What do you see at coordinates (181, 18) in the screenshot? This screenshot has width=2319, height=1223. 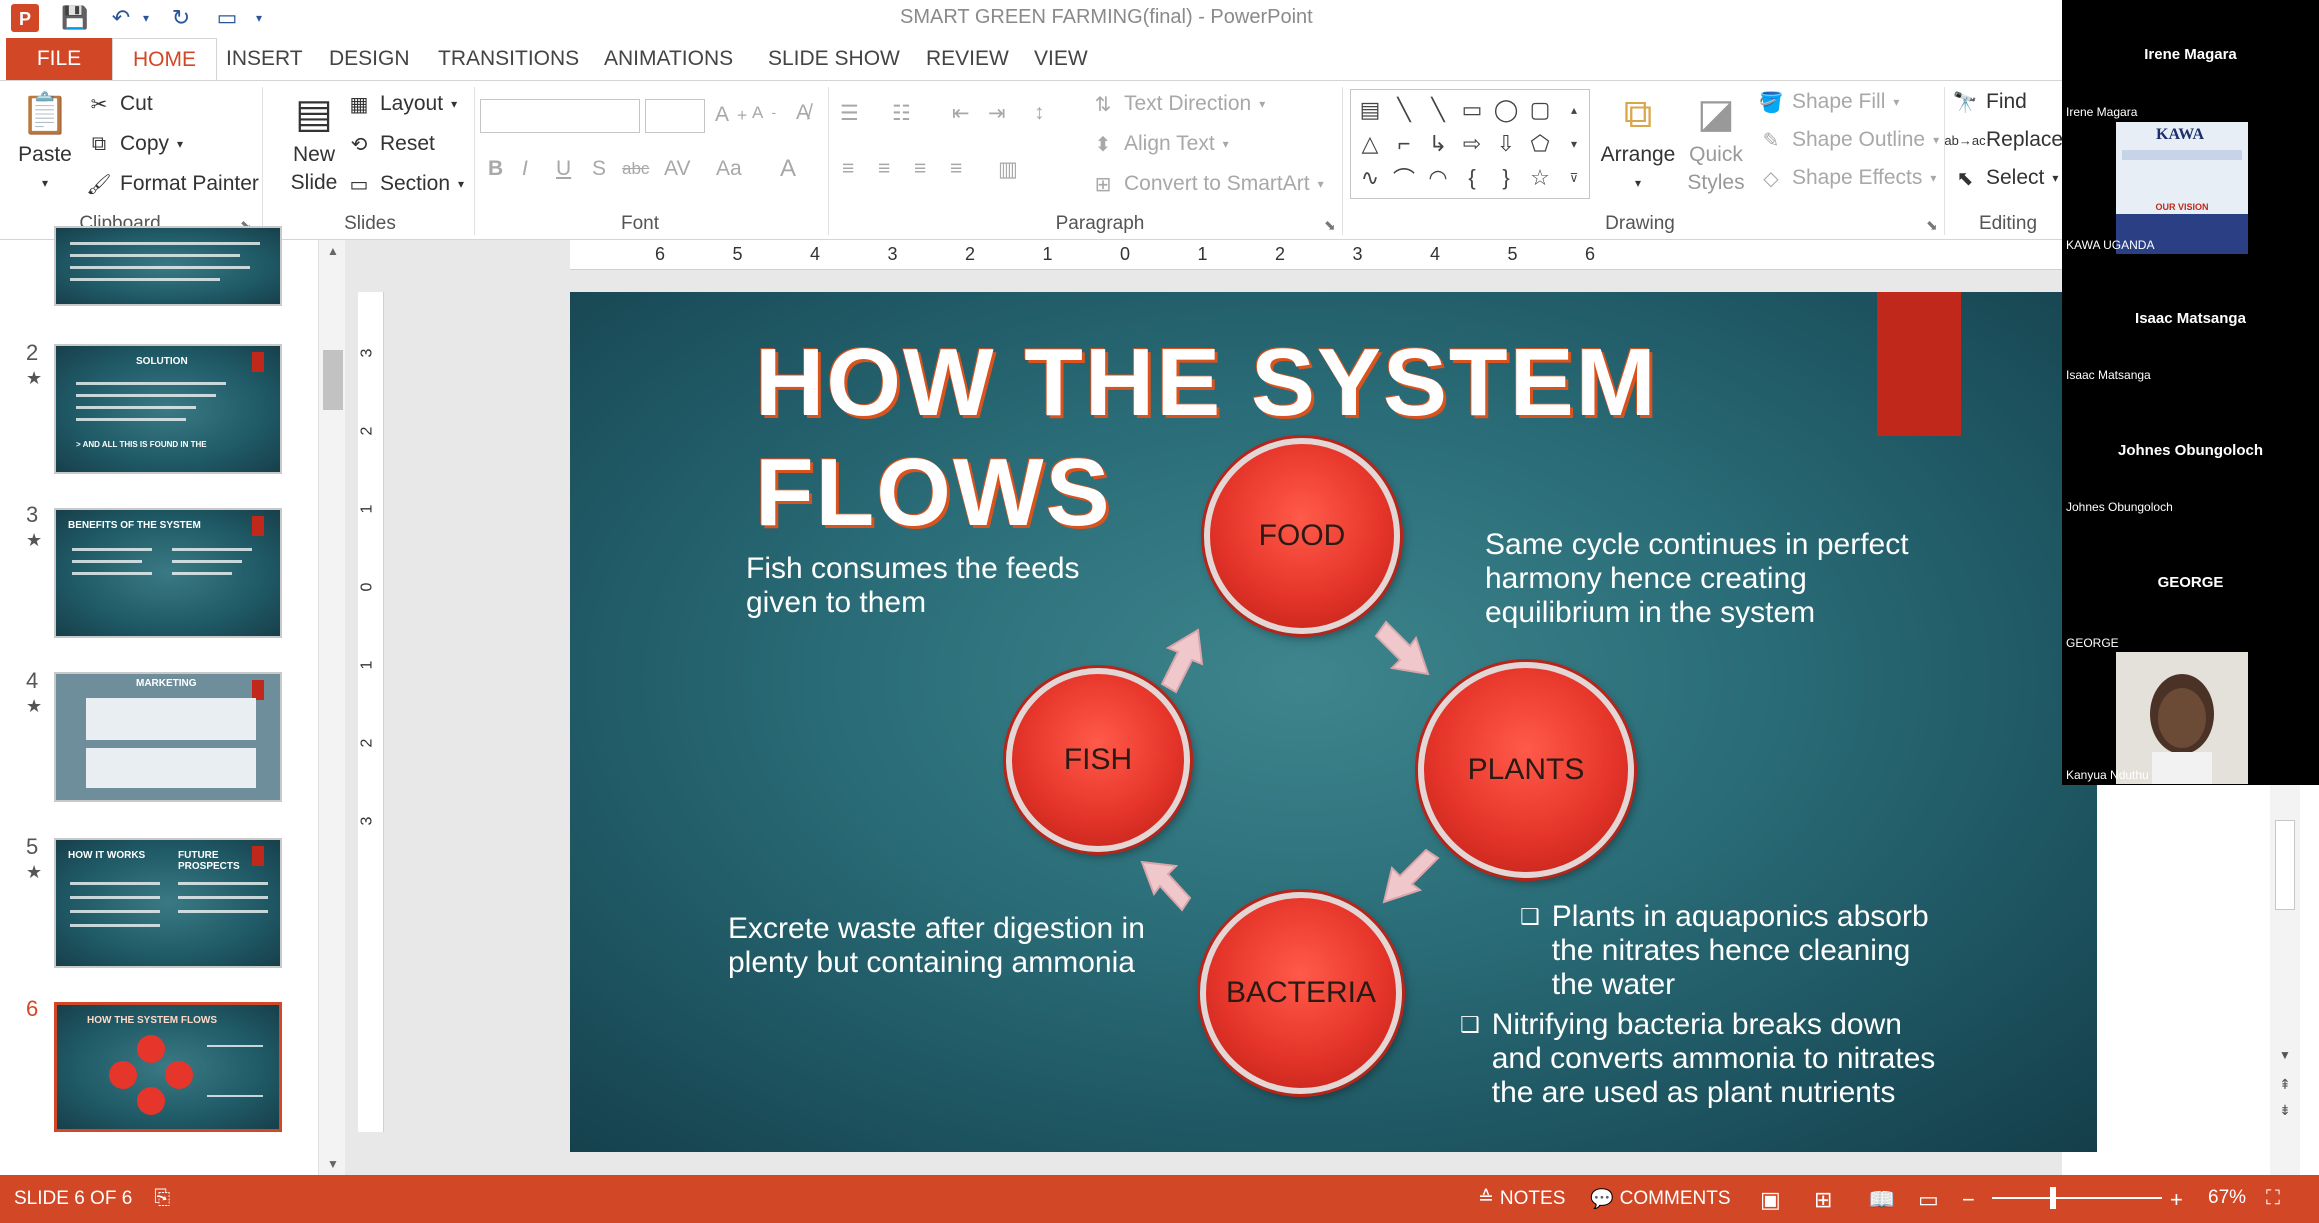 I see `redo-icon: ↻` at bounding box center [181, 18].